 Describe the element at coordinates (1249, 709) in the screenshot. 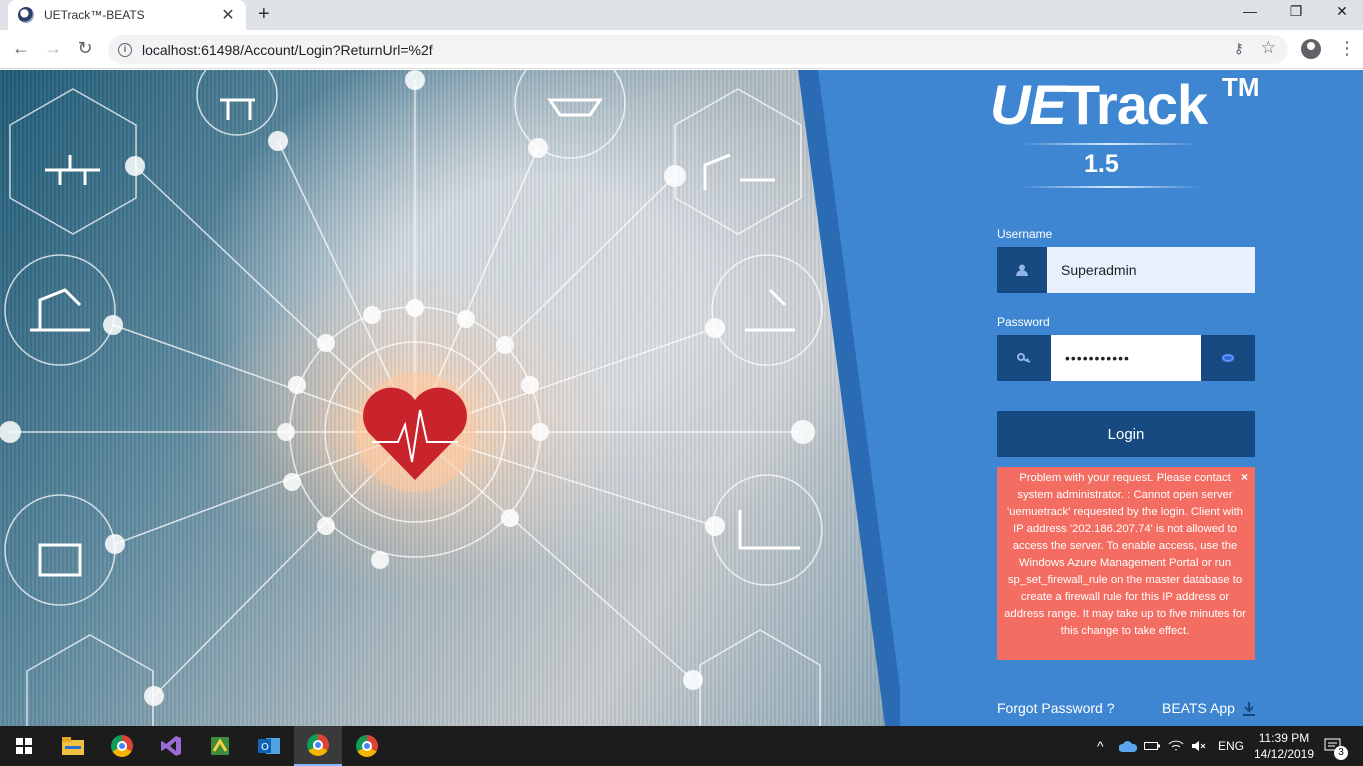

I see `download-icon` at that location.